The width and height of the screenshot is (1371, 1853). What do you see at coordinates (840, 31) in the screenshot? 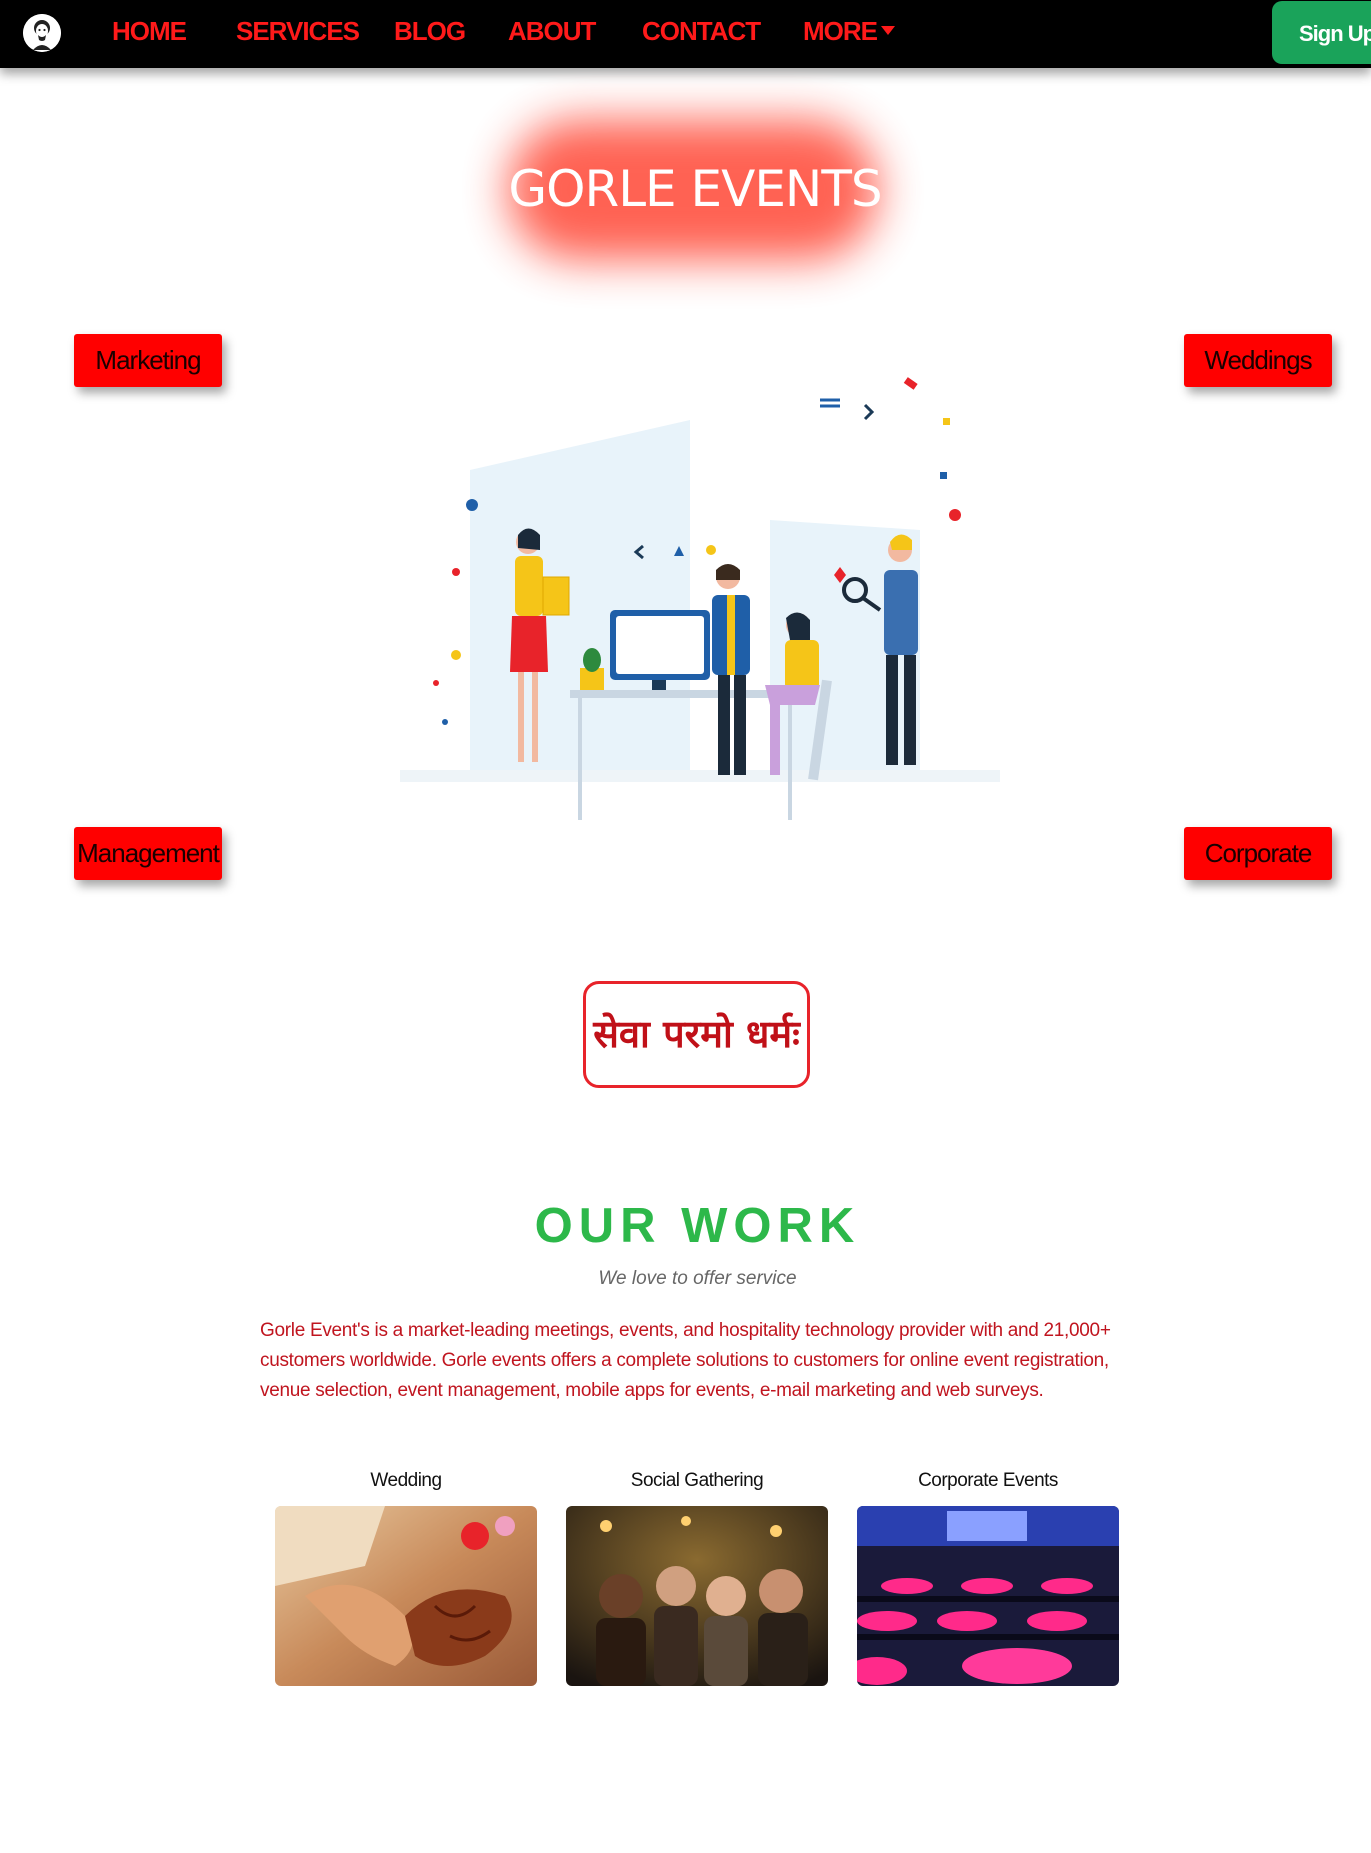
I see `nav-more-label: MORE` at bounding box center [840, 31].